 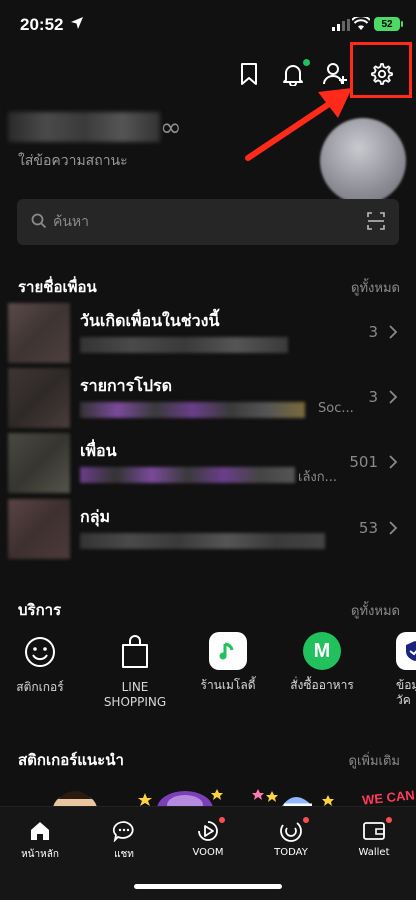 What do you see at coordinates (73, 161) in the screenshot?
I see `status-message: ใส่ข้อความสถานะ` at bounding box center [73, 161].